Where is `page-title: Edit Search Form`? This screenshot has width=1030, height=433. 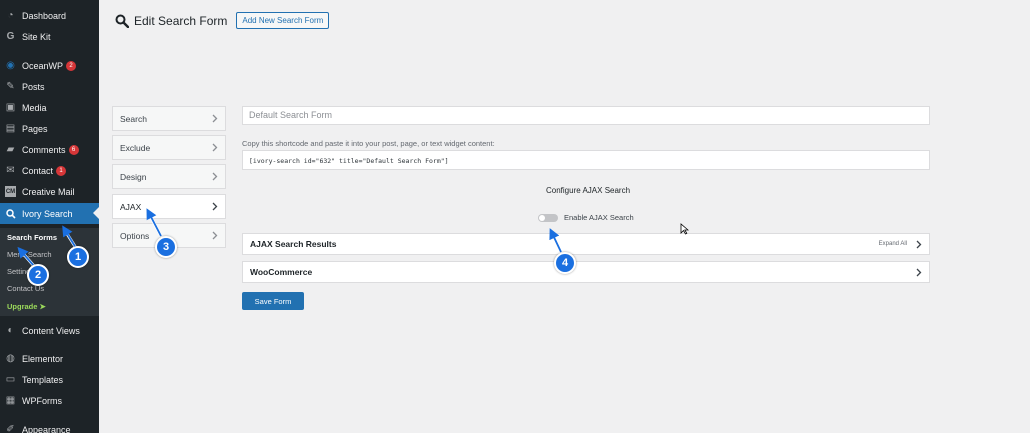 page-title: Edit Search Form is located at coordinates (181, 20).